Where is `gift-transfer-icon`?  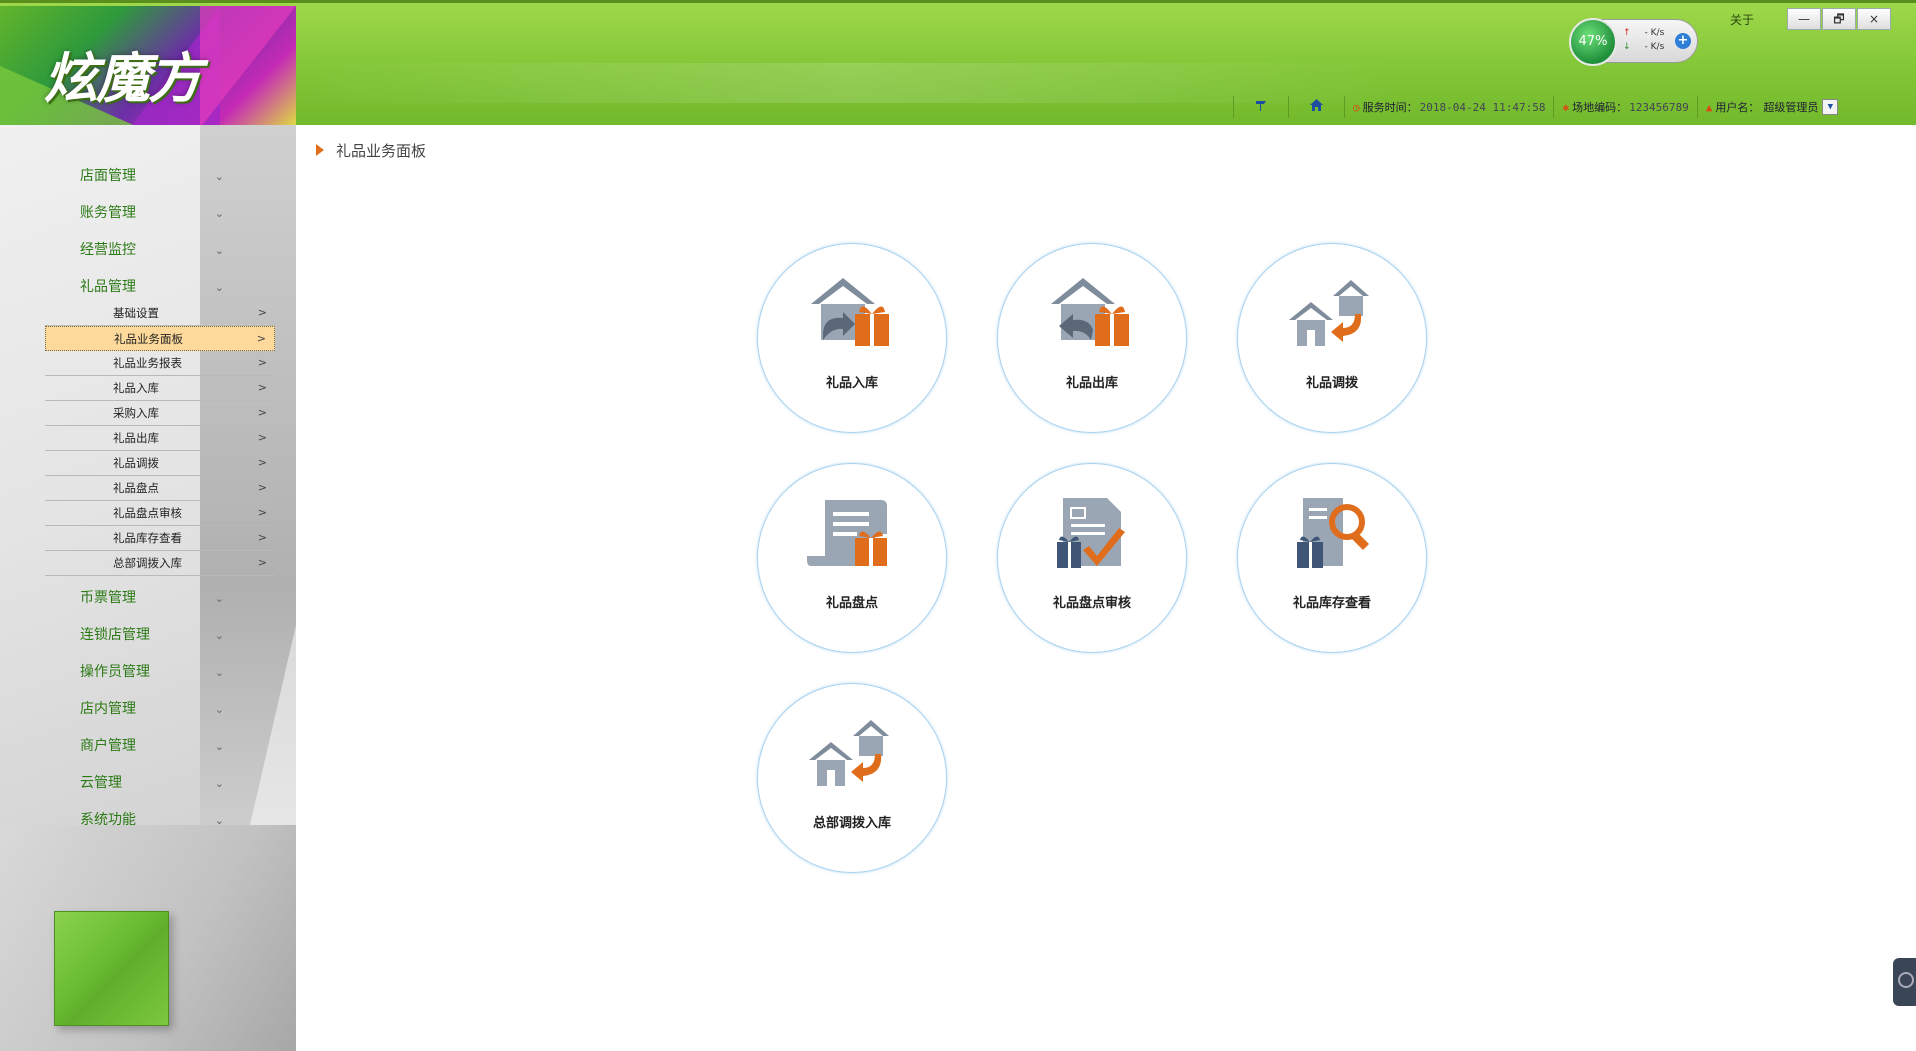 gift-transfer-icon is located at coordinates (1329, 313).